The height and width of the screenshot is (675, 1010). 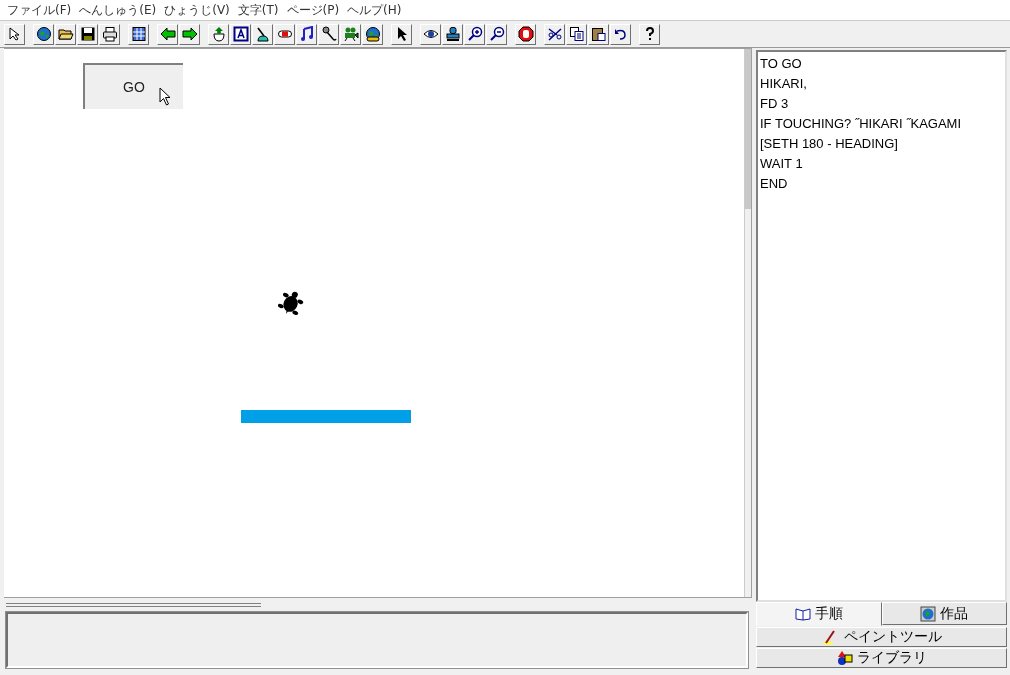 What do you see at coordinates (291, 303) in the screenshot?
I see `turtle-icon` at bounding box center [291, 303].